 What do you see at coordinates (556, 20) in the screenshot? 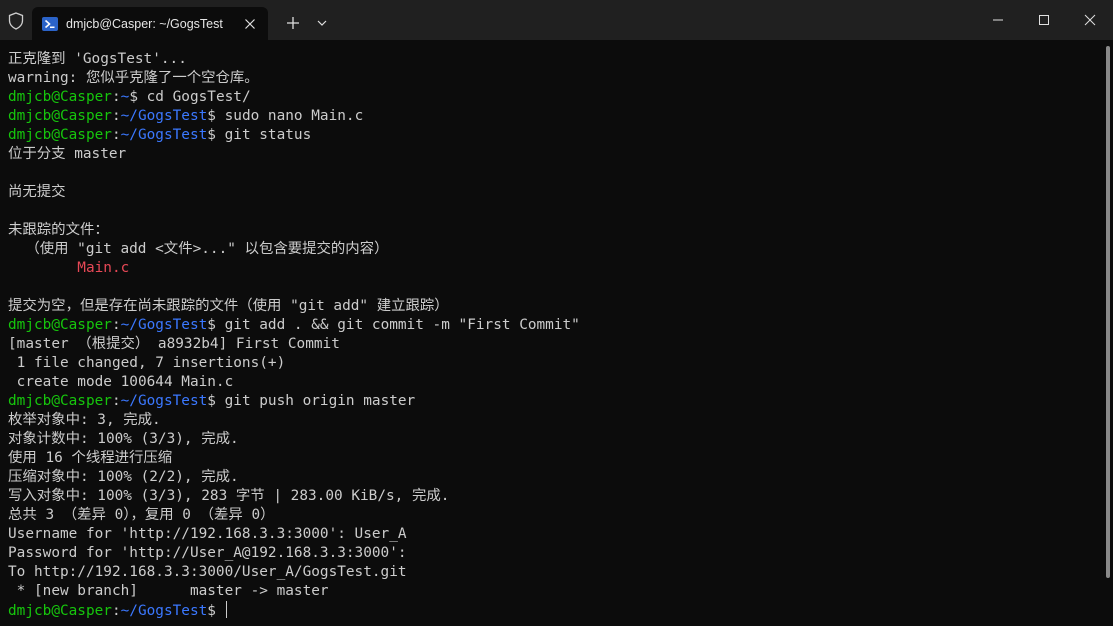
I see `title-bar: dmjcb@Casper: ~/GogsTest` at bounding box center [556, 20].